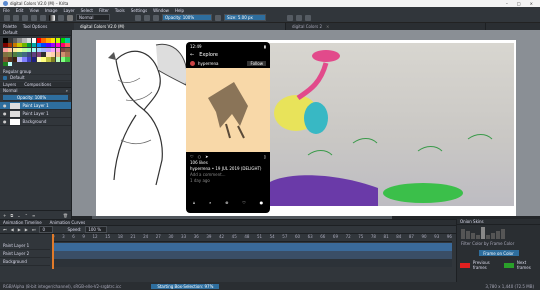  Describe the element at coordinates (35, 26) in the screenshot. I see `docker-tab-tool-options: Tool Options` at that location.